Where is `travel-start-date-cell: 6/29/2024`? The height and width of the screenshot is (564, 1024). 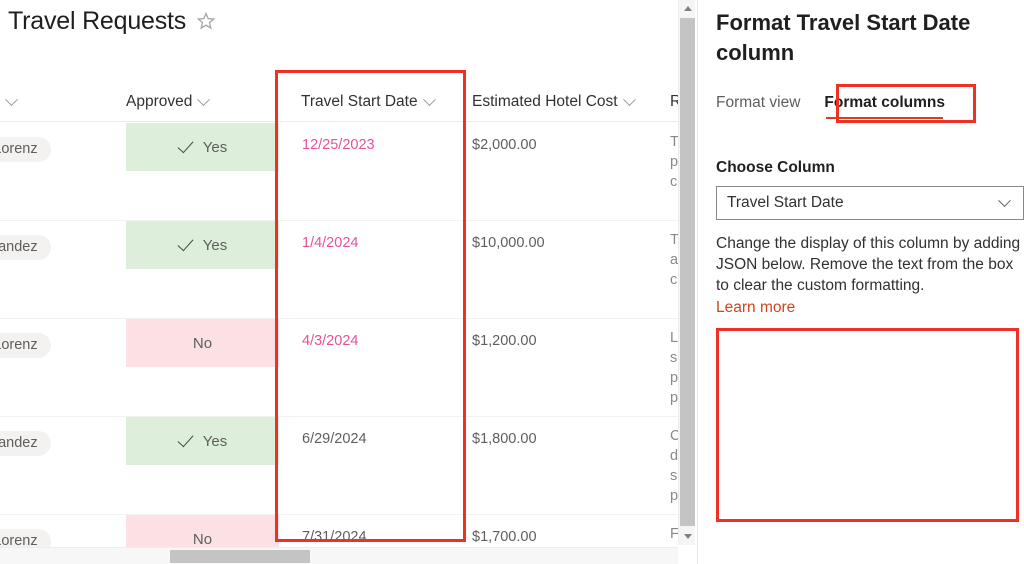 travel-start-date-cell: 6/29/2024 is located at coordinates (334, 439).